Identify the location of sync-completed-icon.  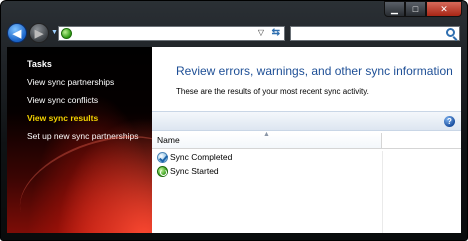
(162, 157).